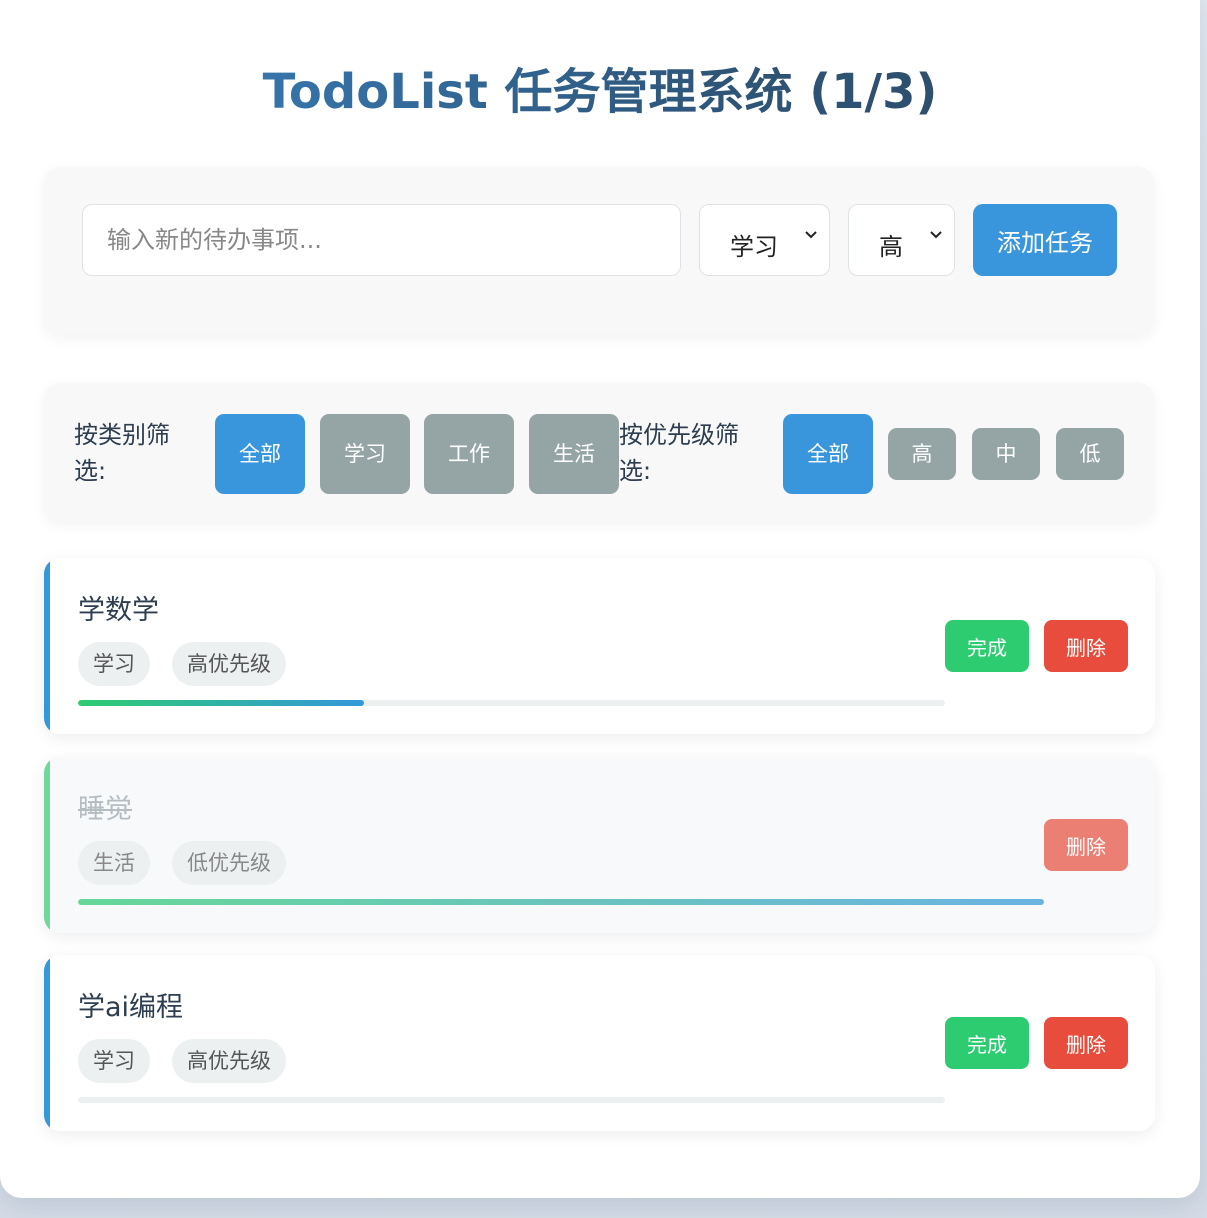  Describe the element at coordinates (574, 454) in the screenshot. I see `filter-category-life: 生活` at that location.